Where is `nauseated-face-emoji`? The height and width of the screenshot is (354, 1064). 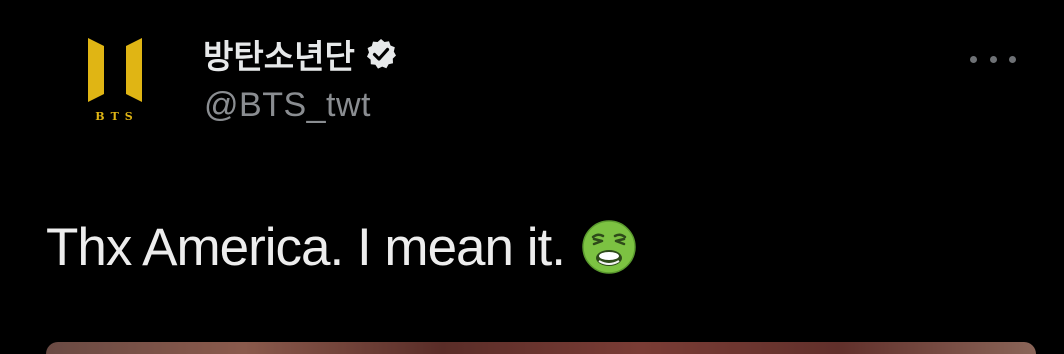 nauseated-face-emoji is located at coordinates (609, 247).